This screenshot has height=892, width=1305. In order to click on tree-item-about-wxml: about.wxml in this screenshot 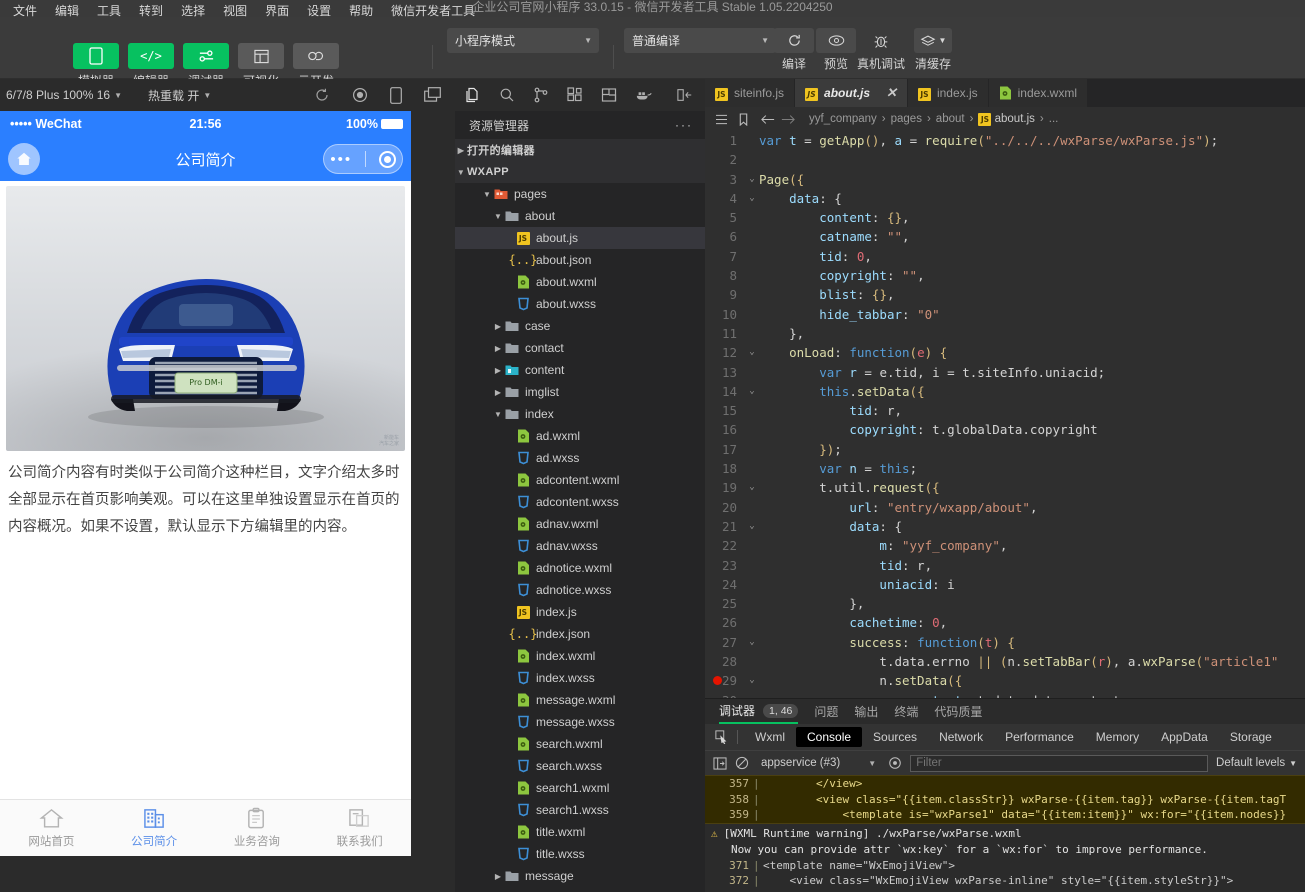, I will do `click(580, 282)`.